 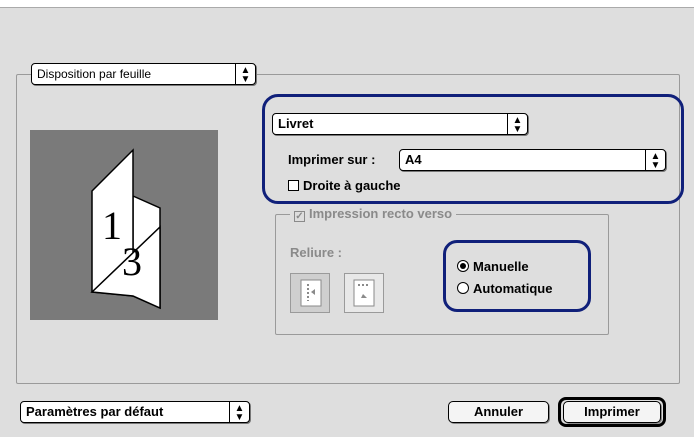 I want to click on binding-left-button, so click(x=310, y=293).